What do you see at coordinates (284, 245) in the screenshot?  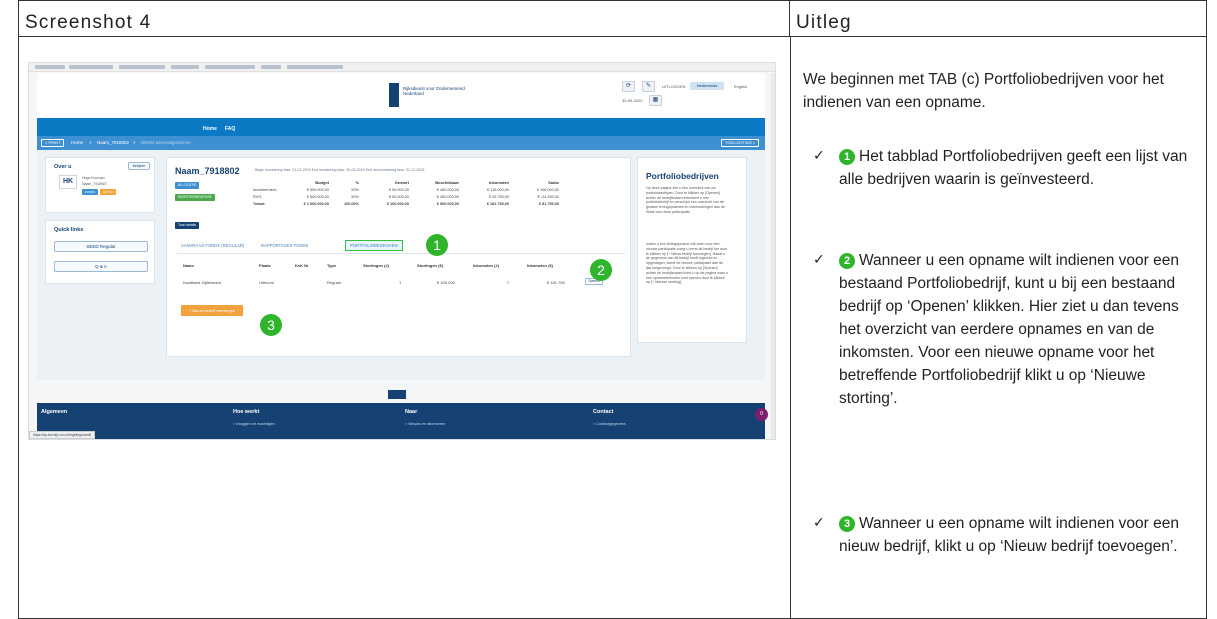 I see `tab-rapportages-fonds: RAPPORTAGES FONDS` at bounding box center [284, 245].